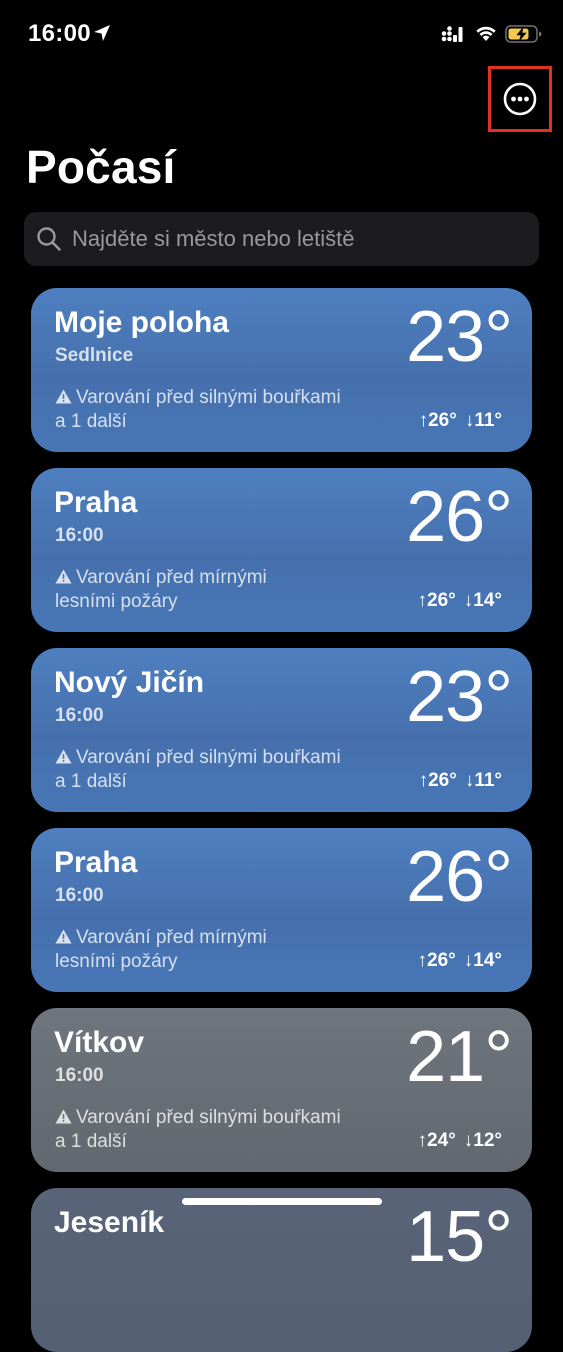 The height and width of the screenshot is (1352, 563). I want to click on high-low-temperatures: ↑24° ↓12°, so click(456, 1141).